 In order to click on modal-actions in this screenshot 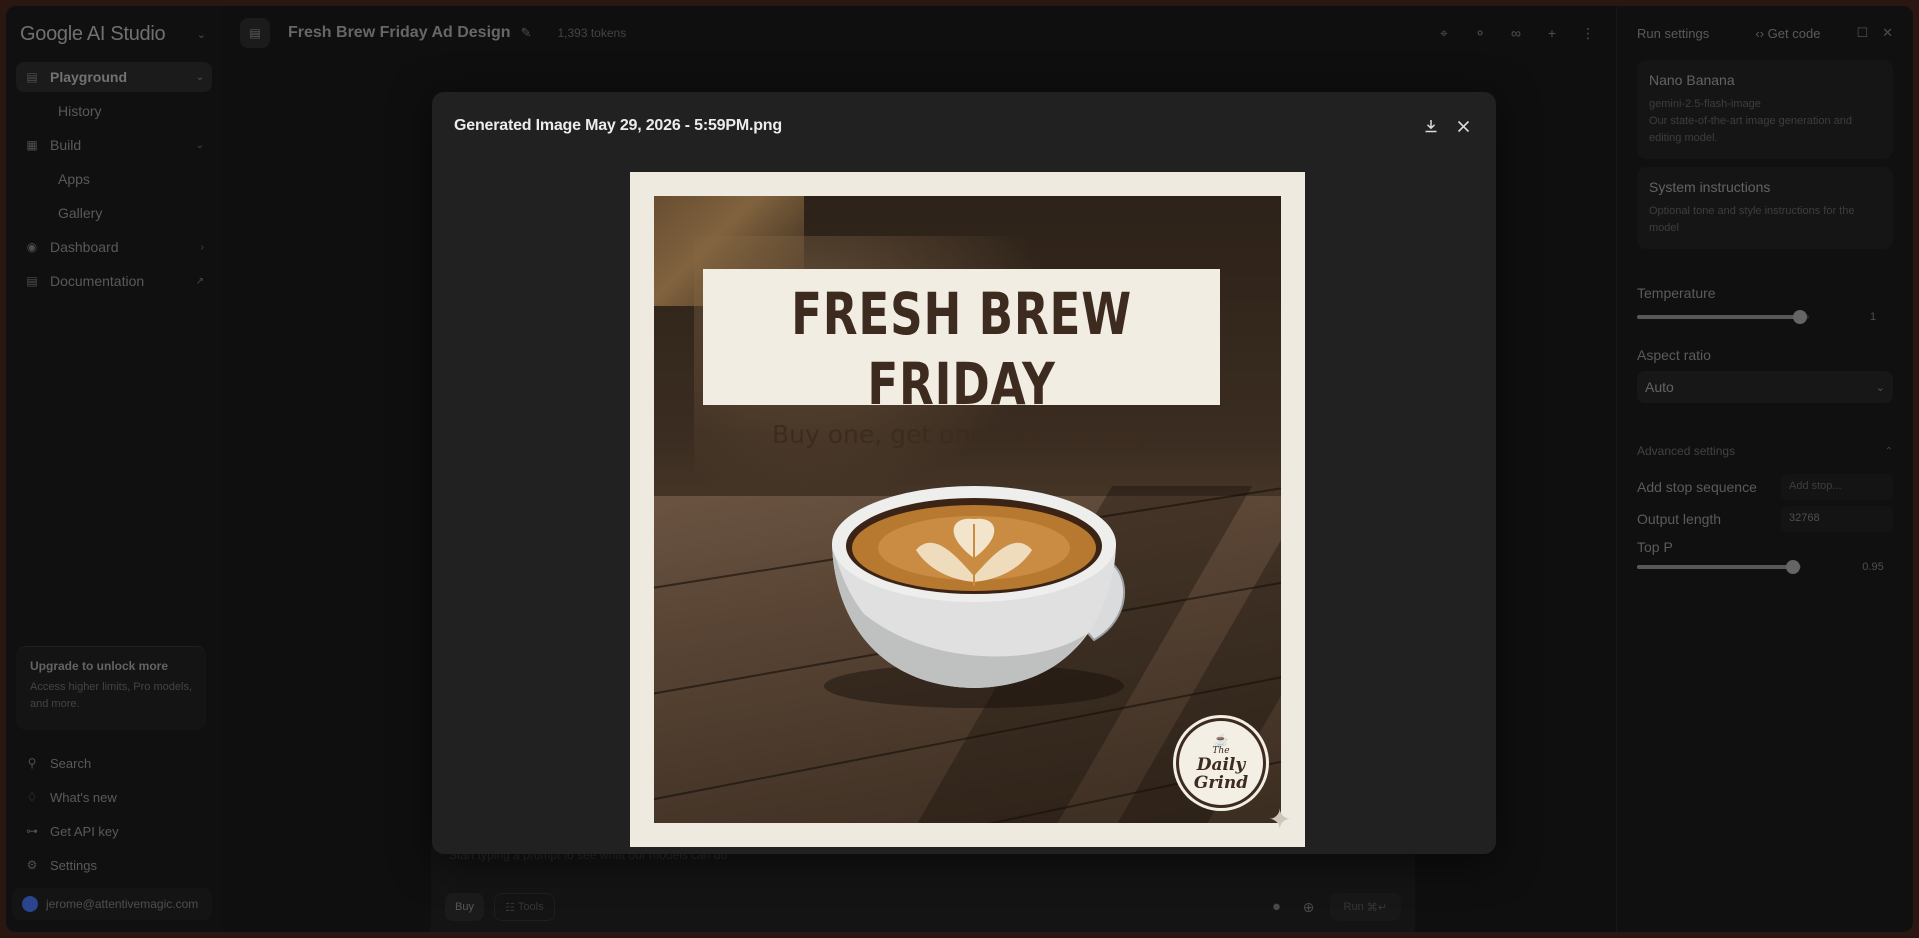, I will do `click(1447, 126)`.